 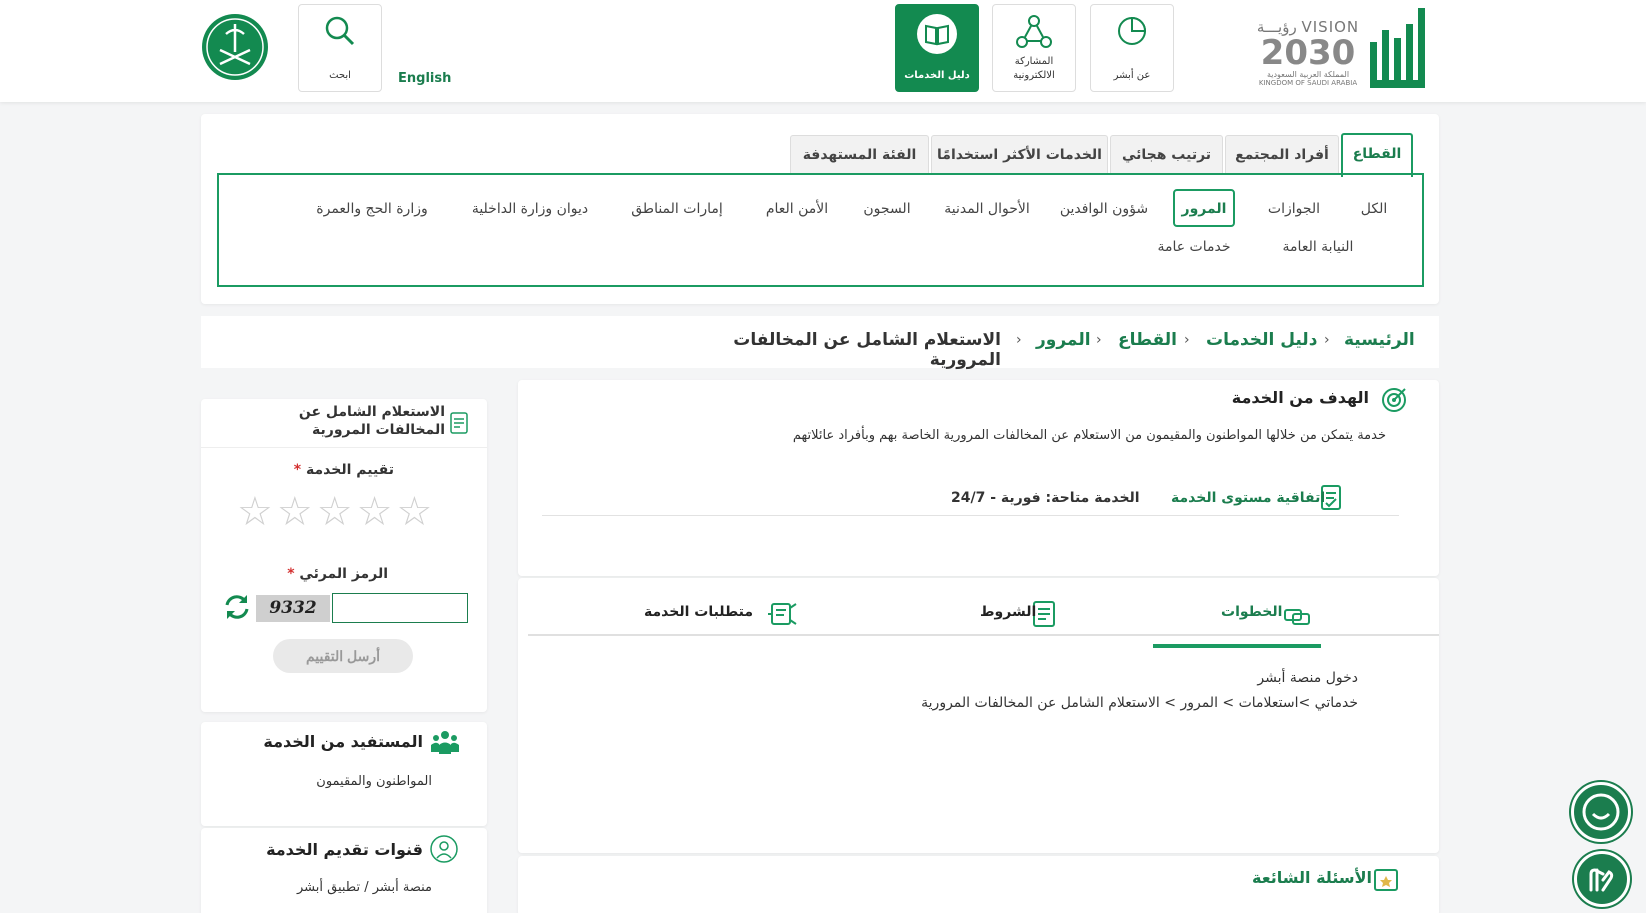 What do you see at coordinates (987, 210) in the screenshot?
I see `sector-civil-affairs: الأحوال المدنية` at bounding box center [987, 210].